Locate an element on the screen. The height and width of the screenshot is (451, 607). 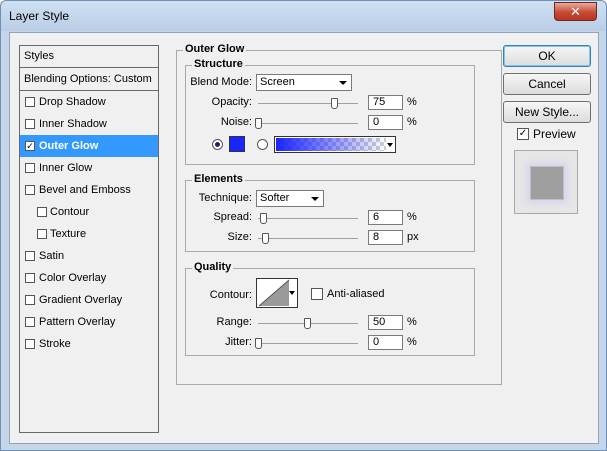
style-item-label: Satin is located at coordinates (52, 256).